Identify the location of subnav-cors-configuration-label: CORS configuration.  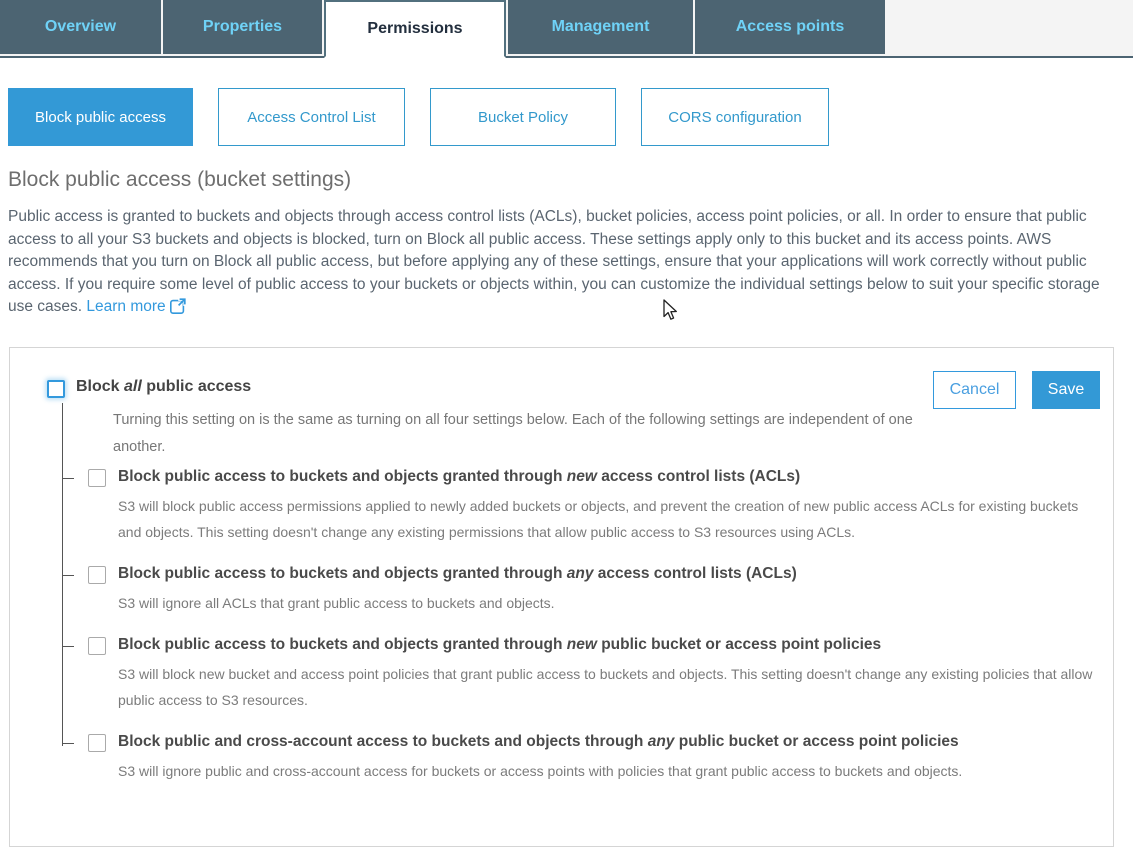
(735, 117).